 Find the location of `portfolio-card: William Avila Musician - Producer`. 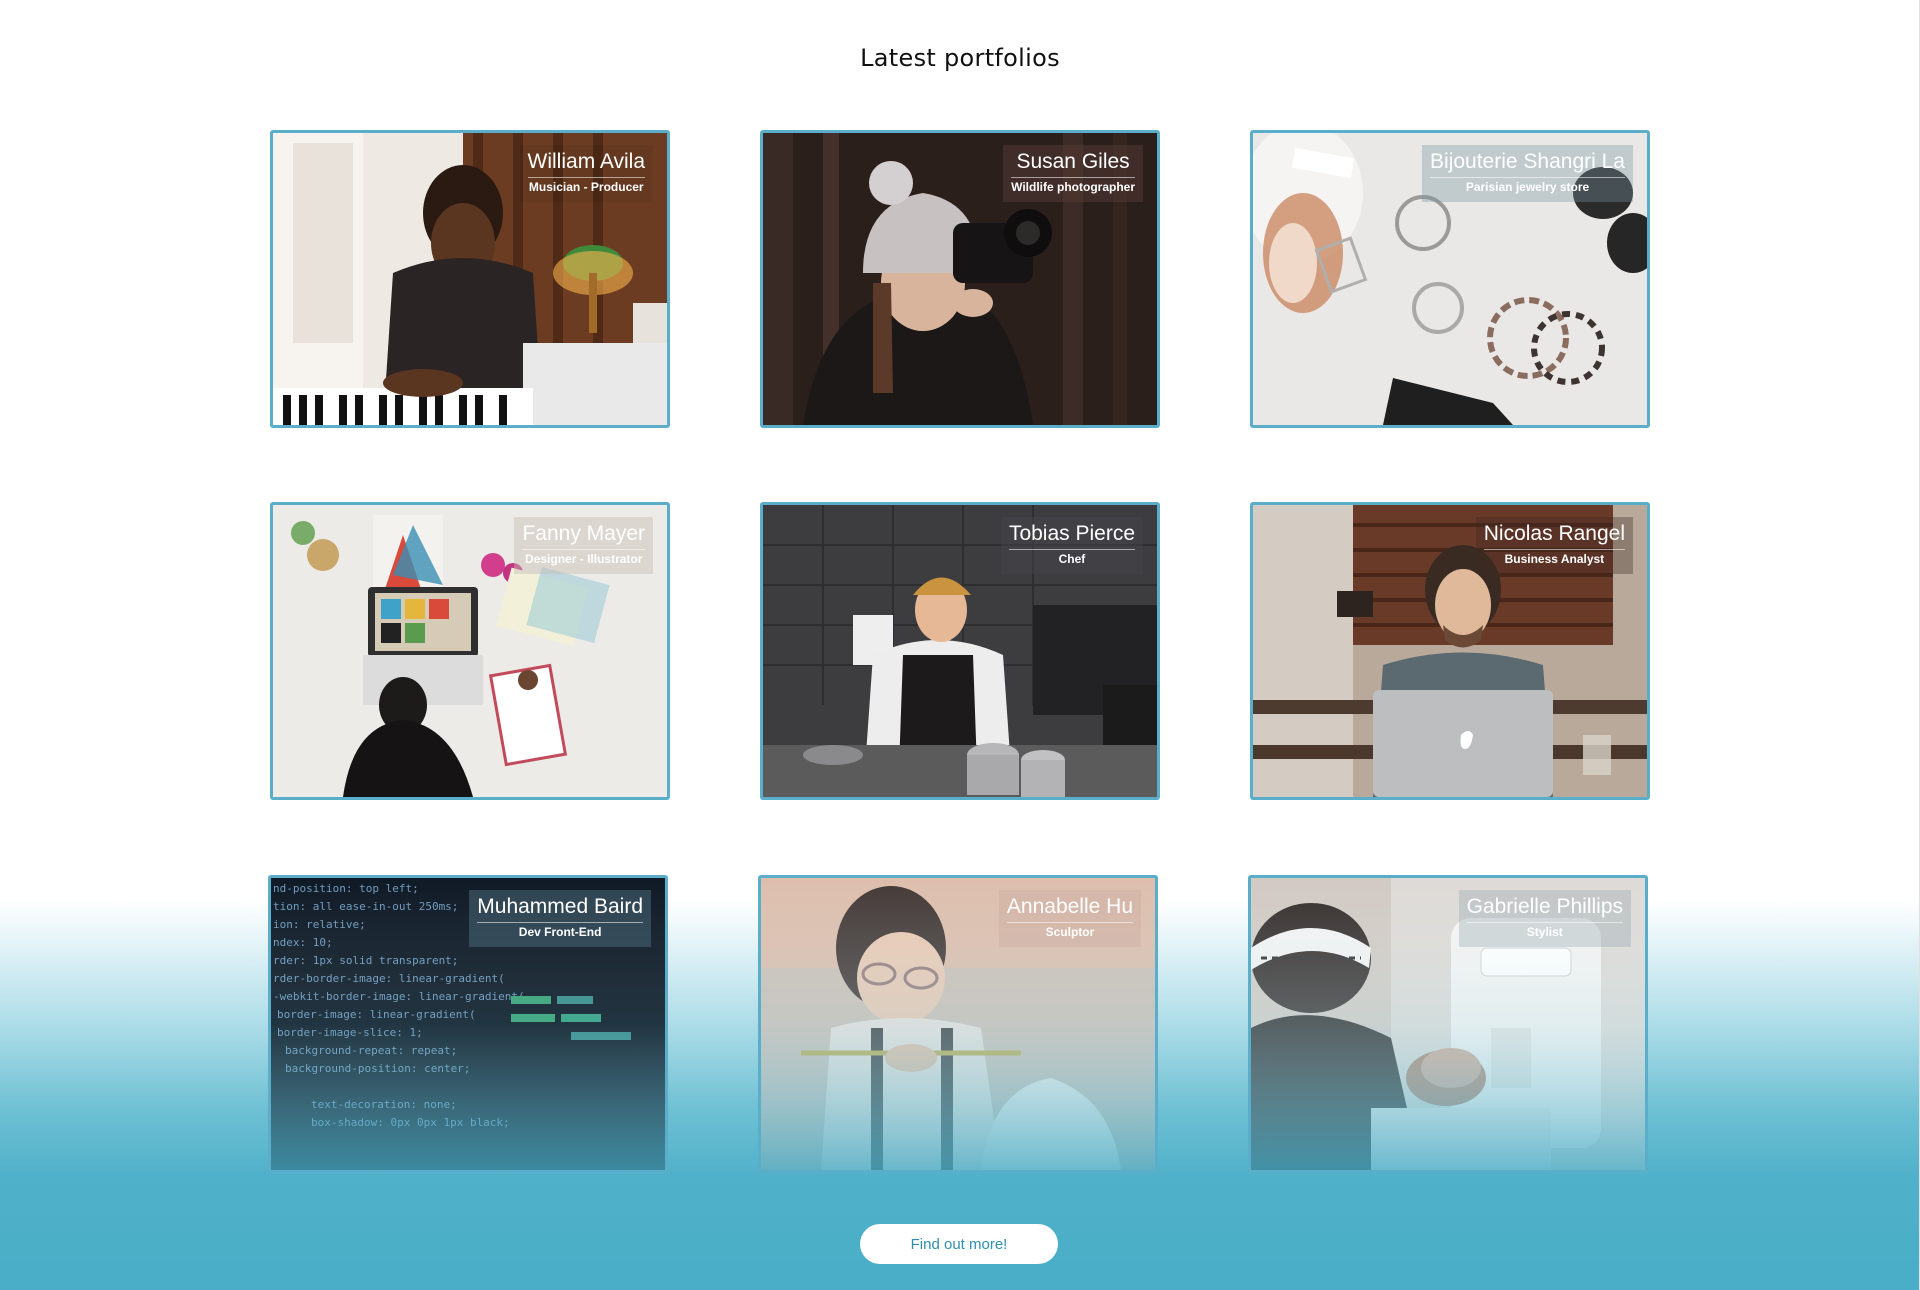

portfolio-card: William Avila Musician - Producer is located at coordinates (470, 279).